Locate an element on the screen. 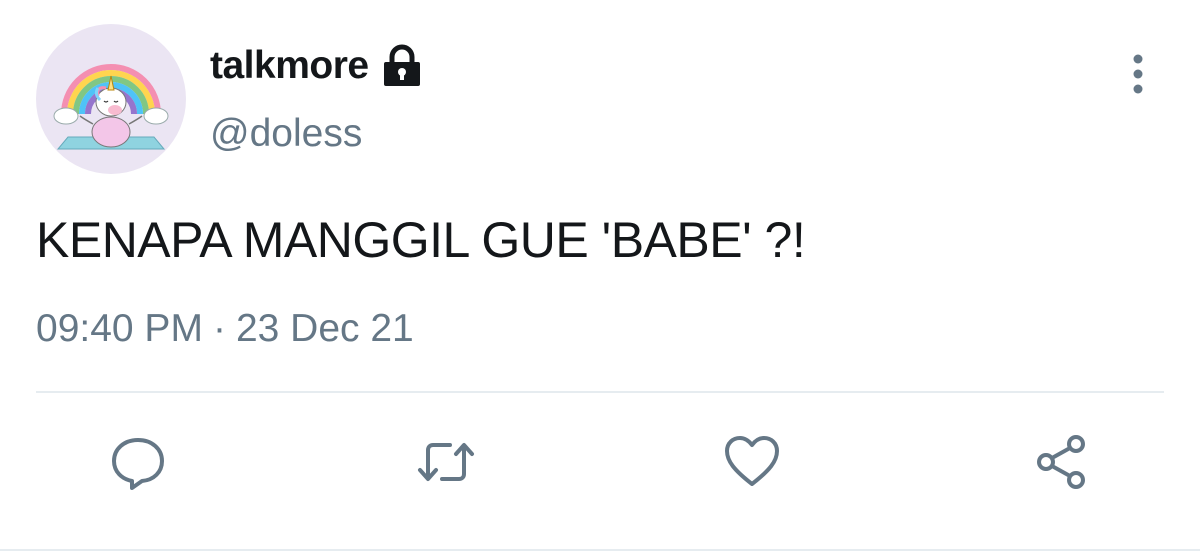  share-button is located at coordinates (1062, 462).